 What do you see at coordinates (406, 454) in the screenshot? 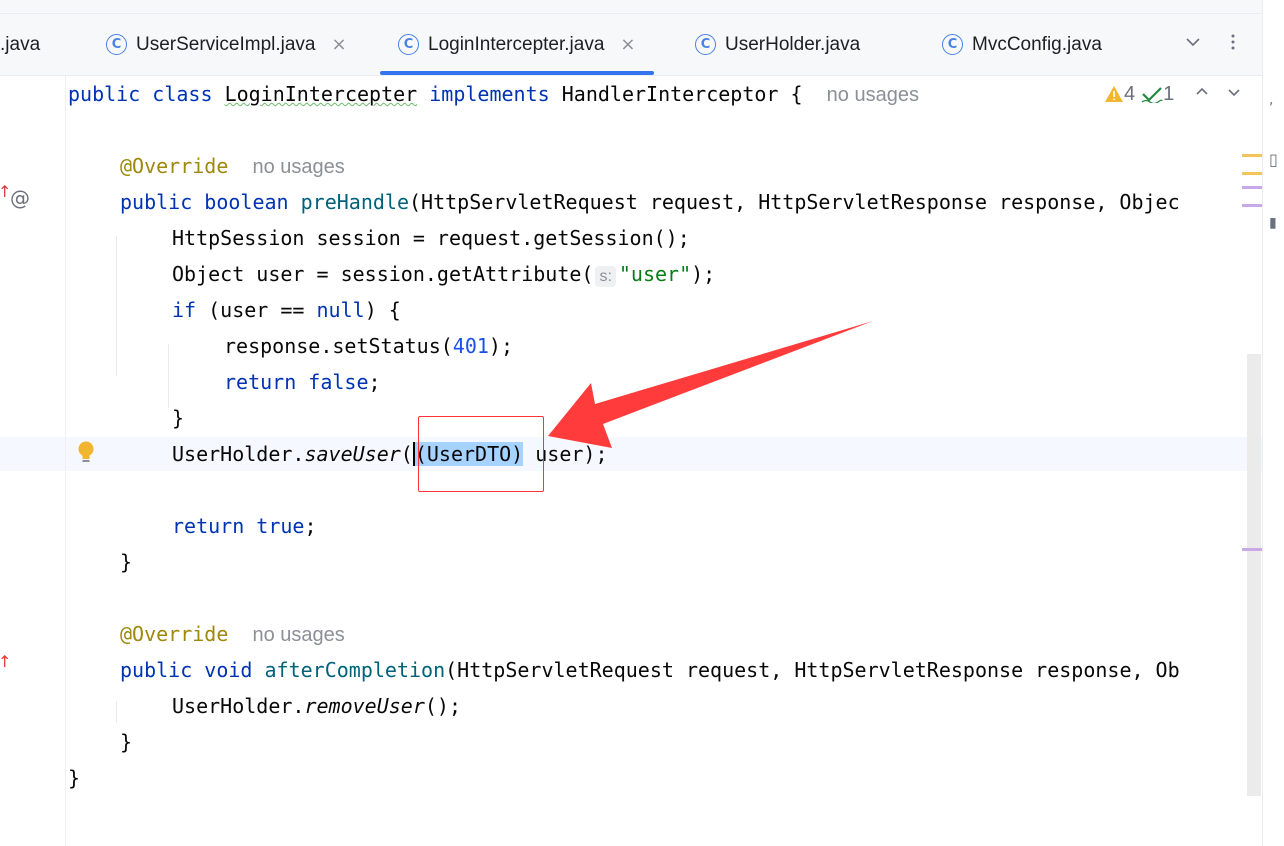
I see `code-text: (` at bounding box center [406, 454].